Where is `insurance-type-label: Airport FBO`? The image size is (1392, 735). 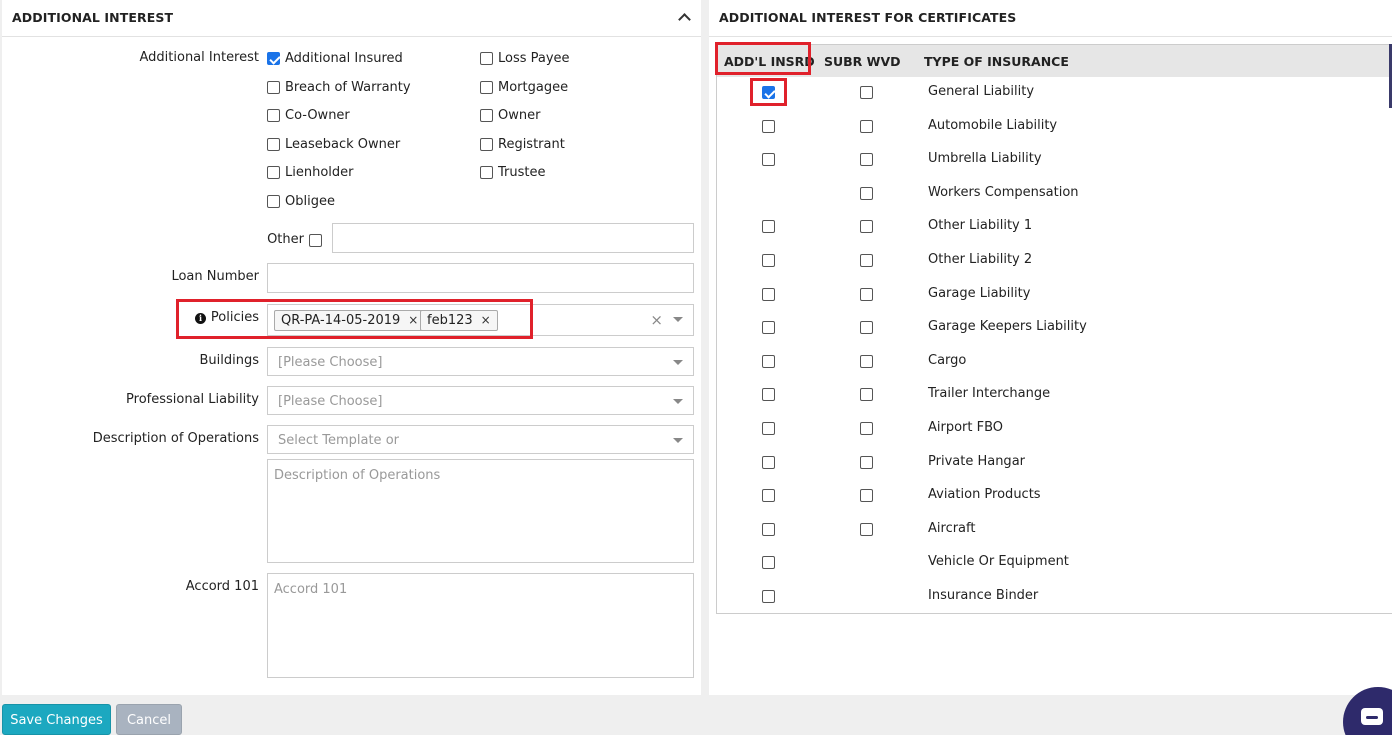 insurance-type-label: Airport FBO is located at coordinates (966, 427).